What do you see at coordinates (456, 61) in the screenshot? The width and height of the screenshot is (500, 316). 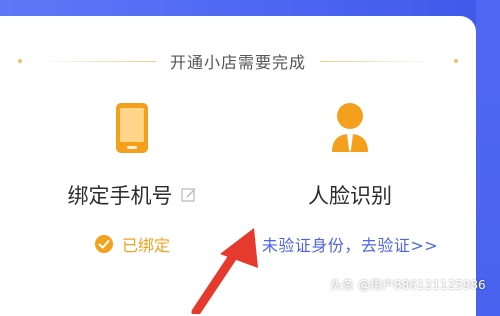 I see `heading-dot-right` at bounding box center [456, 61].